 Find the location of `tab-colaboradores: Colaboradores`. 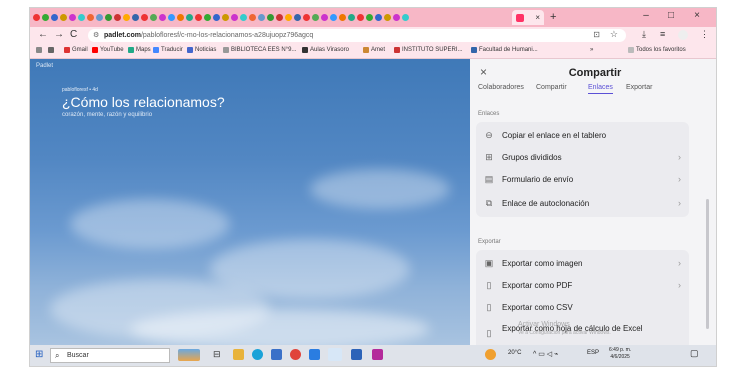

tab-colaboradores: Colaboradores is located at coordinates (501, 87).